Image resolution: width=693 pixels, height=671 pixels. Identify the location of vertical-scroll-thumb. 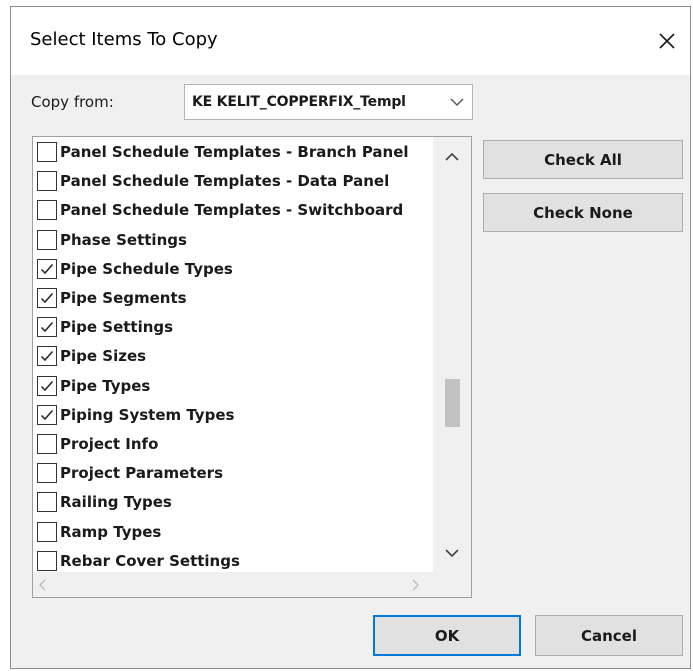
(452, 403).